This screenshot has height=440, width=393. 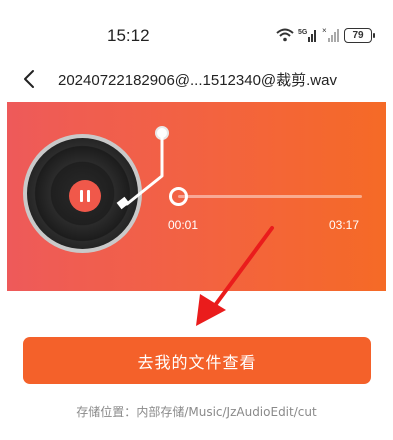 What do you see at coordinates (197, 360) in the screenshot?
I see `open-my-files-button: 去我的文件查看` at bounding box center [197, 360].